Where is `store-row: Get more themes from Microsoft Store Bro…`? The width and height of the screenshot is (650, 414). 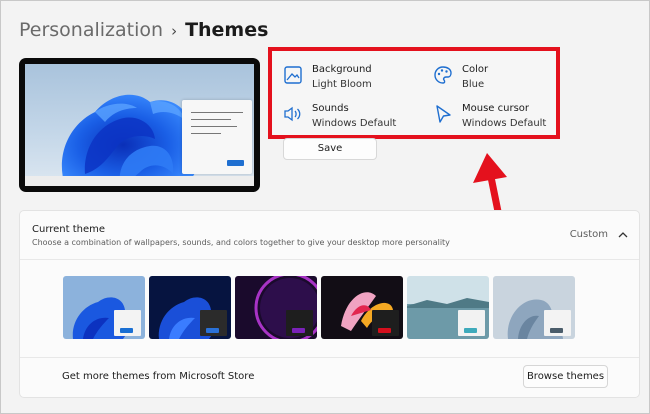
store-row: Get more themes from Microsoft Store Bro… is located at coordinates (329, 377).